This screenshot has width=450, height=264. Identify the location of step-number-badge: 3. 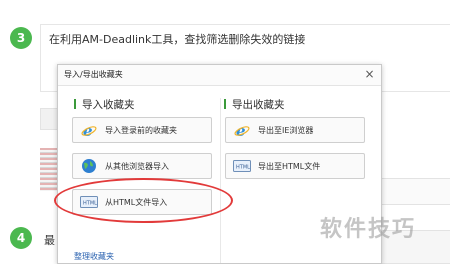
(21, 38).